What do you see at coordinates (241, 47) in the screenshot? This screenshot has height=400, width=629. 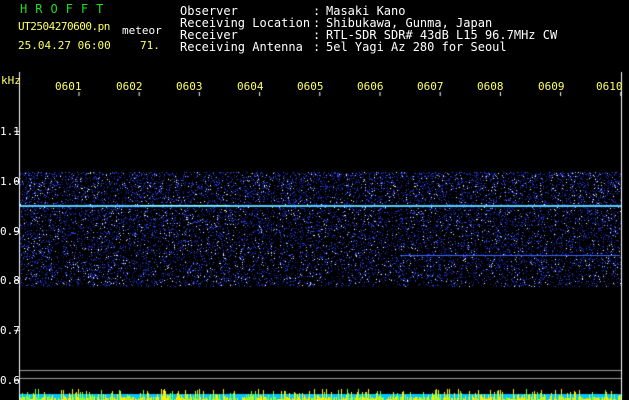 I see `info-label: Receiving Antenna` at bounding box center [241, 47].